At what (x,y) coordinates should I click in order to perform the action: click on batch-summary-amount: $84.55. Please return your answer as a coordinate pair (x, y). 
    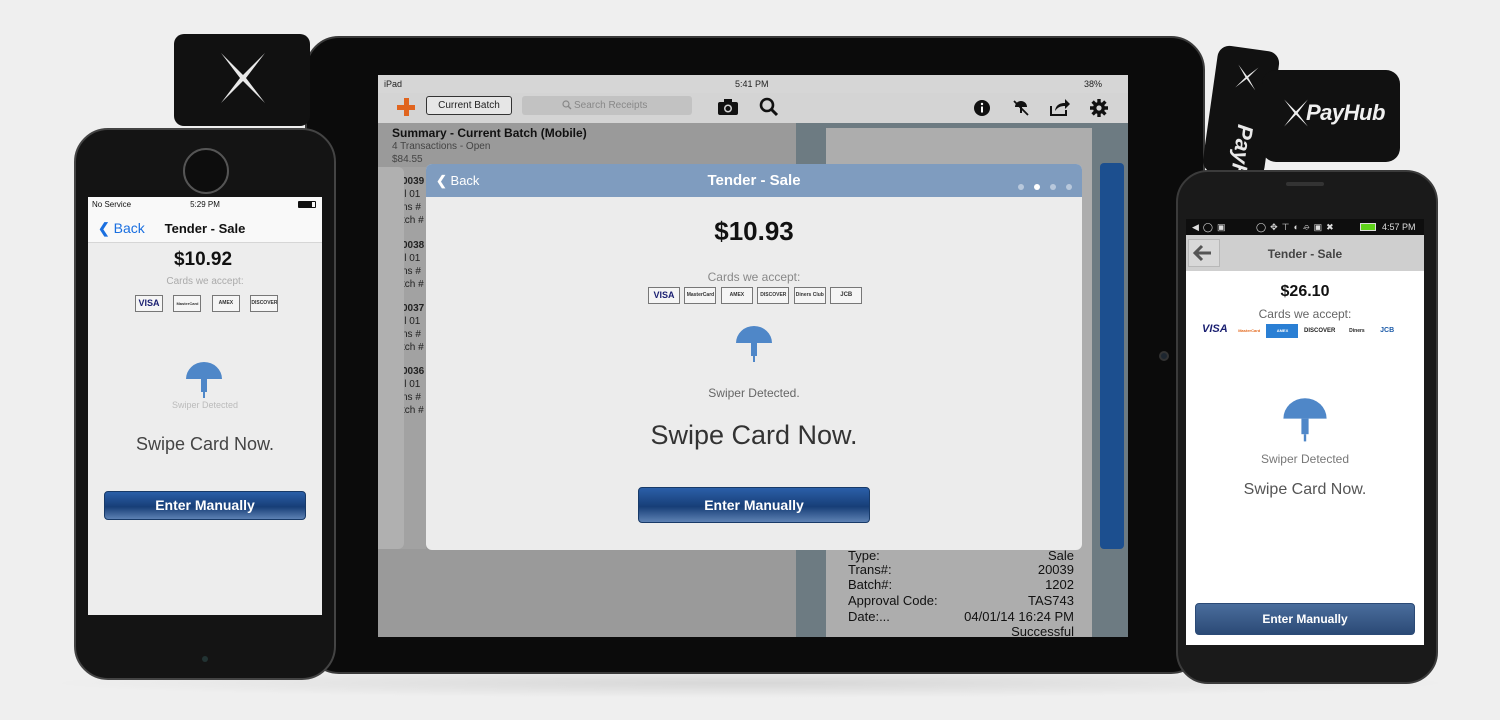
    Looking at the image, I should click on (407, 159).